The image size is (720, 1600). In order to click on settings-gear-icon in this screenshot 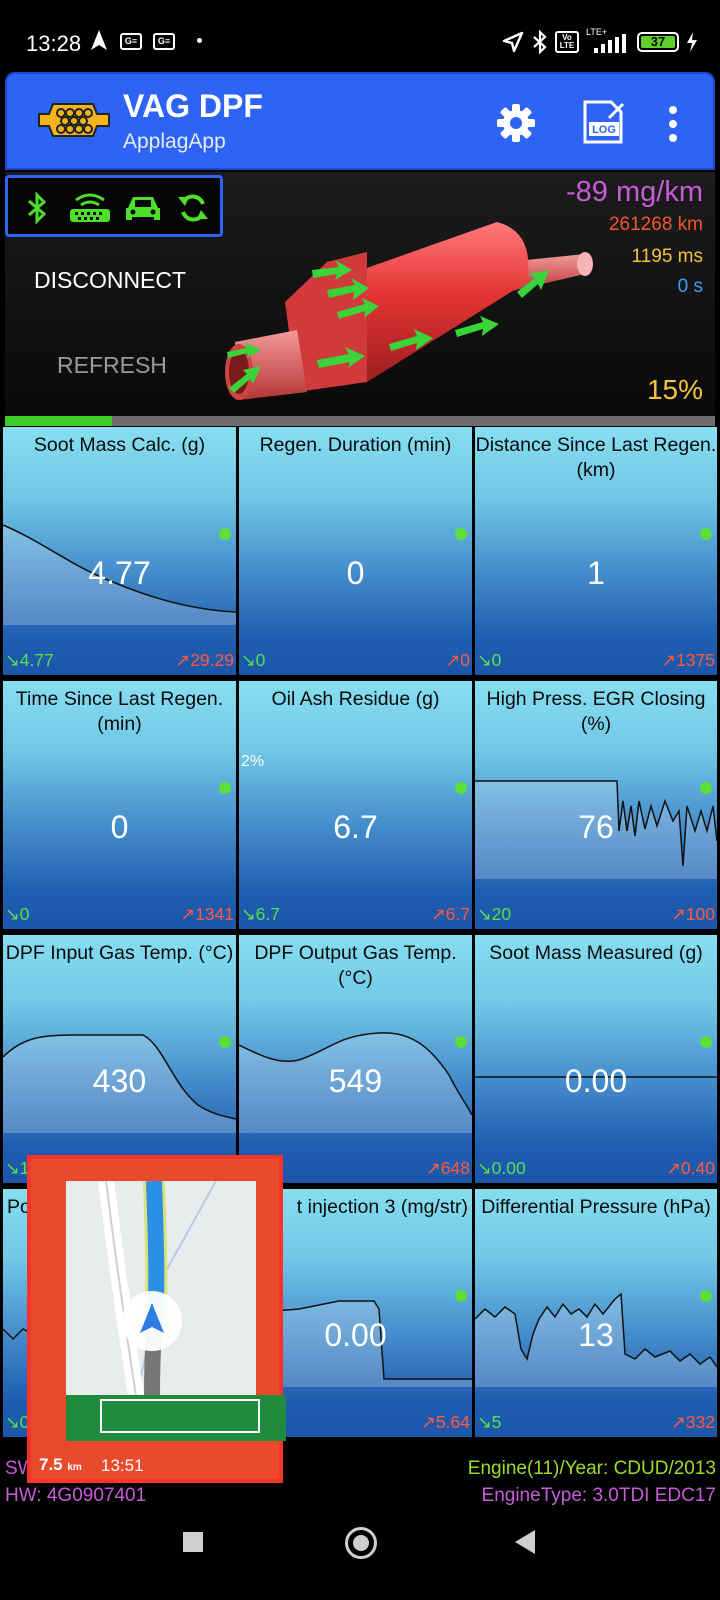, I will do `click(516, 123)`.